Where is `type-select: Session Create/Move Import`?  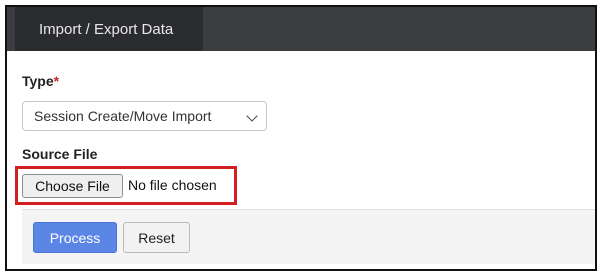
type-select: Session Create/Move Import is located at coordinates (144, 116).